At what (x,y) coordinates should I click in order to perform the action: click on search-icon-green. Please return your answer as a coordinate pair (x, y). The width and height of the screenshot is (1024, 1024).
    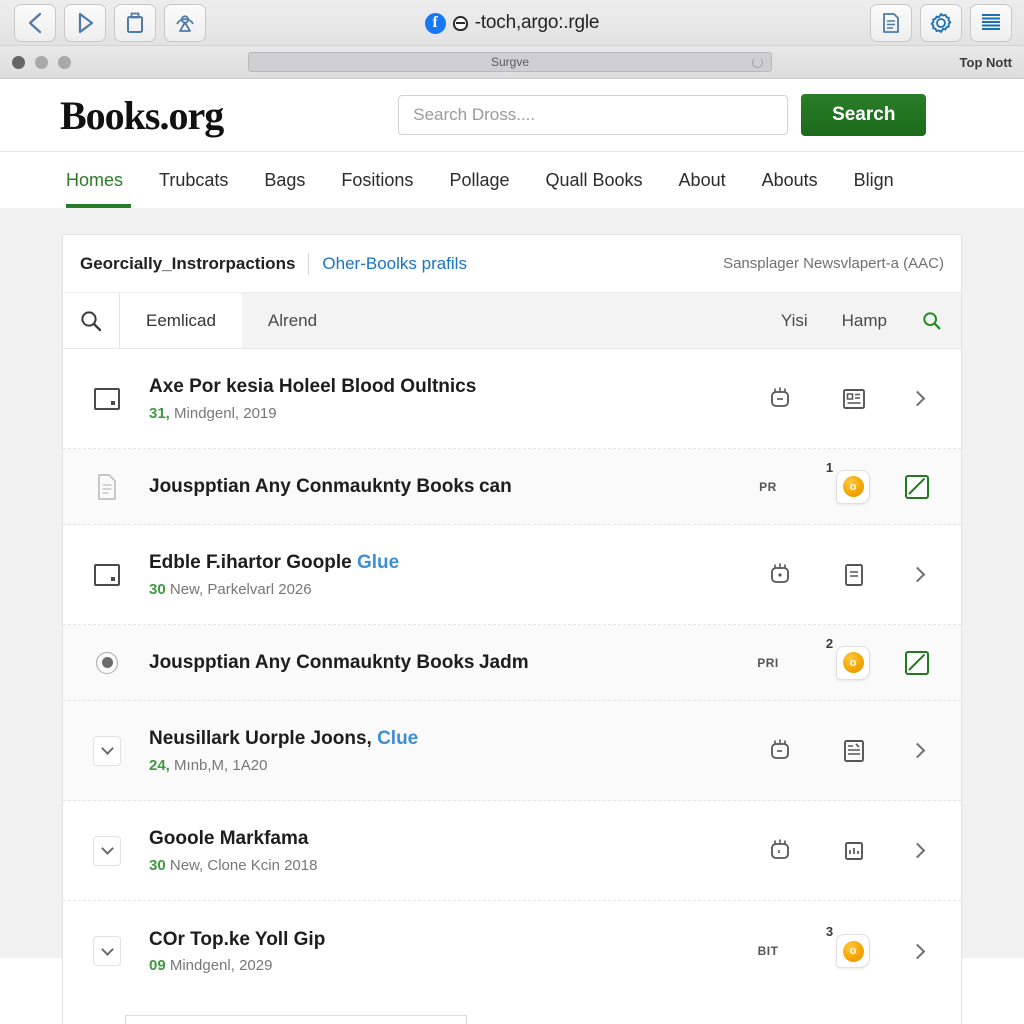
    Looking at the image, I should click on (932, 321).